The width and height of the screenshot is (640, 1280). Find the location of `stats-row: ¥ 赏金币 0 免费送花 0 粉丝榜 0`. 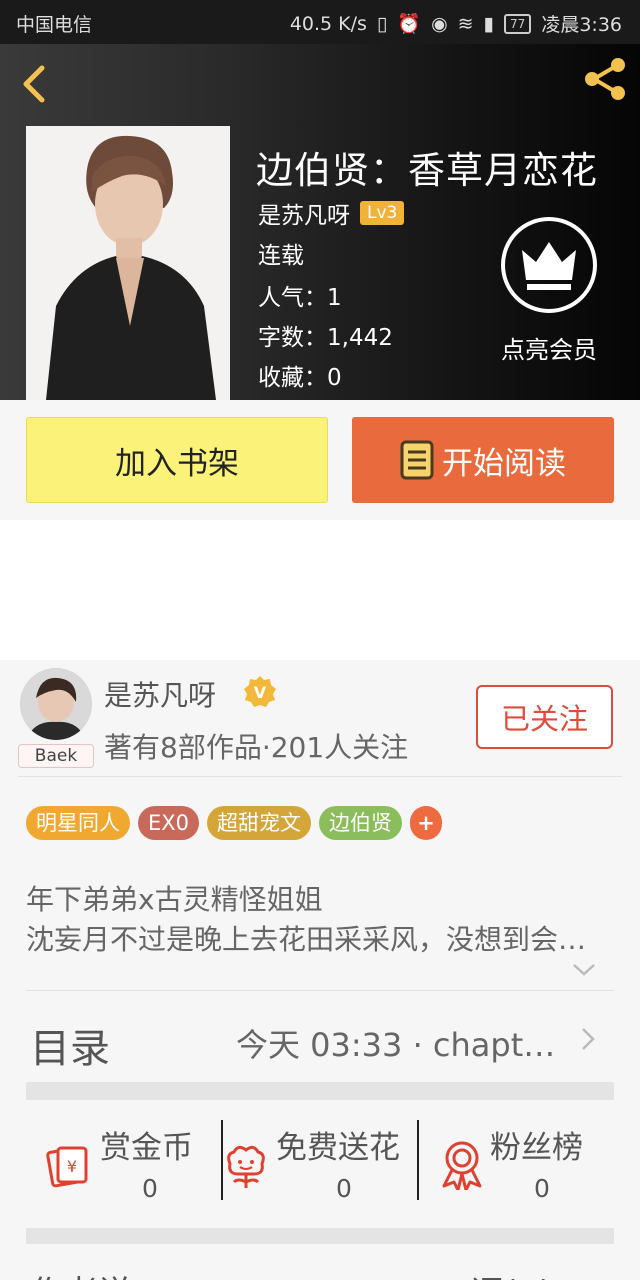

stats-row: ¥ 赏金币 0 免费送花 0 粉丝榜 0 is located at coordinates (320, 1160).